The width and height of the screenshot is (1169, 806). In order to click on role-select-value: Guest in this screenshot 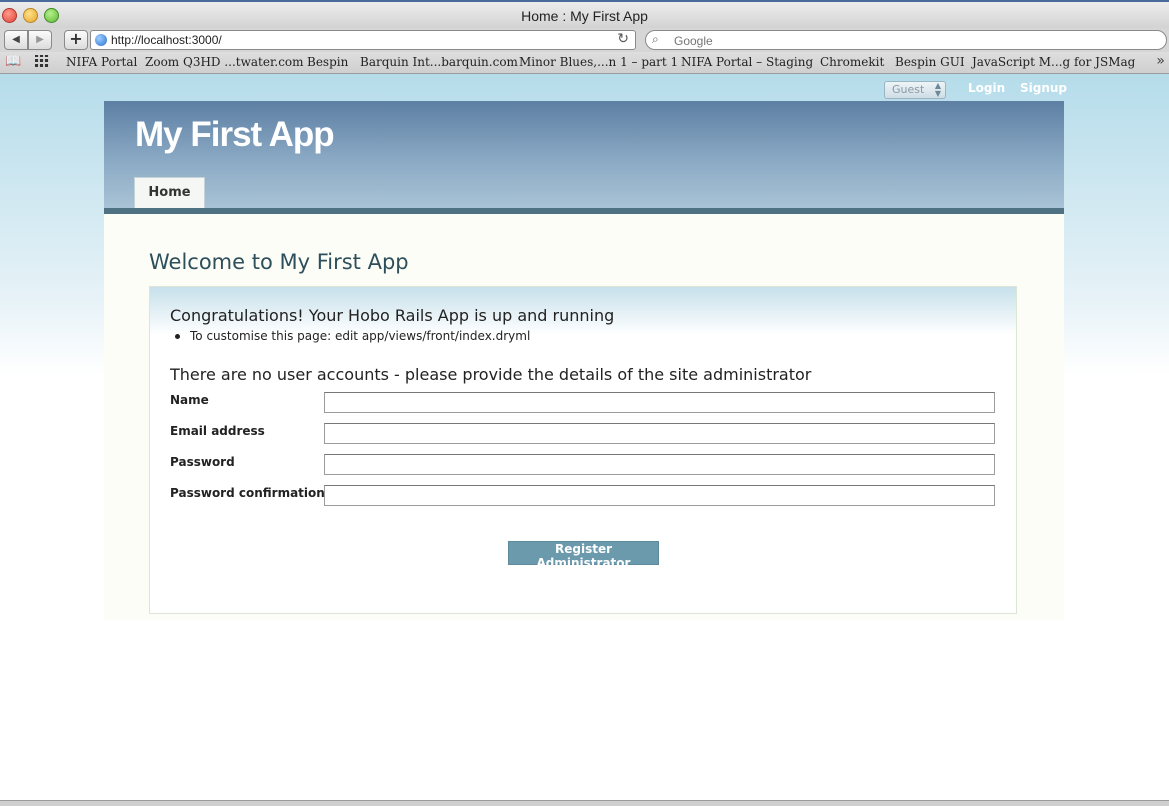, I will do `click(908, 89)`.